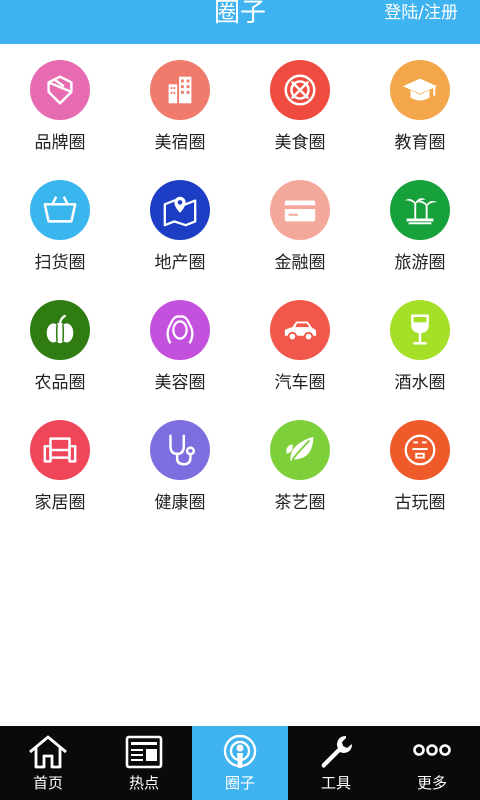 The width and height of the screenshot is (480, 800). I want to click on tab-hot: 热点, so click(144, 763).